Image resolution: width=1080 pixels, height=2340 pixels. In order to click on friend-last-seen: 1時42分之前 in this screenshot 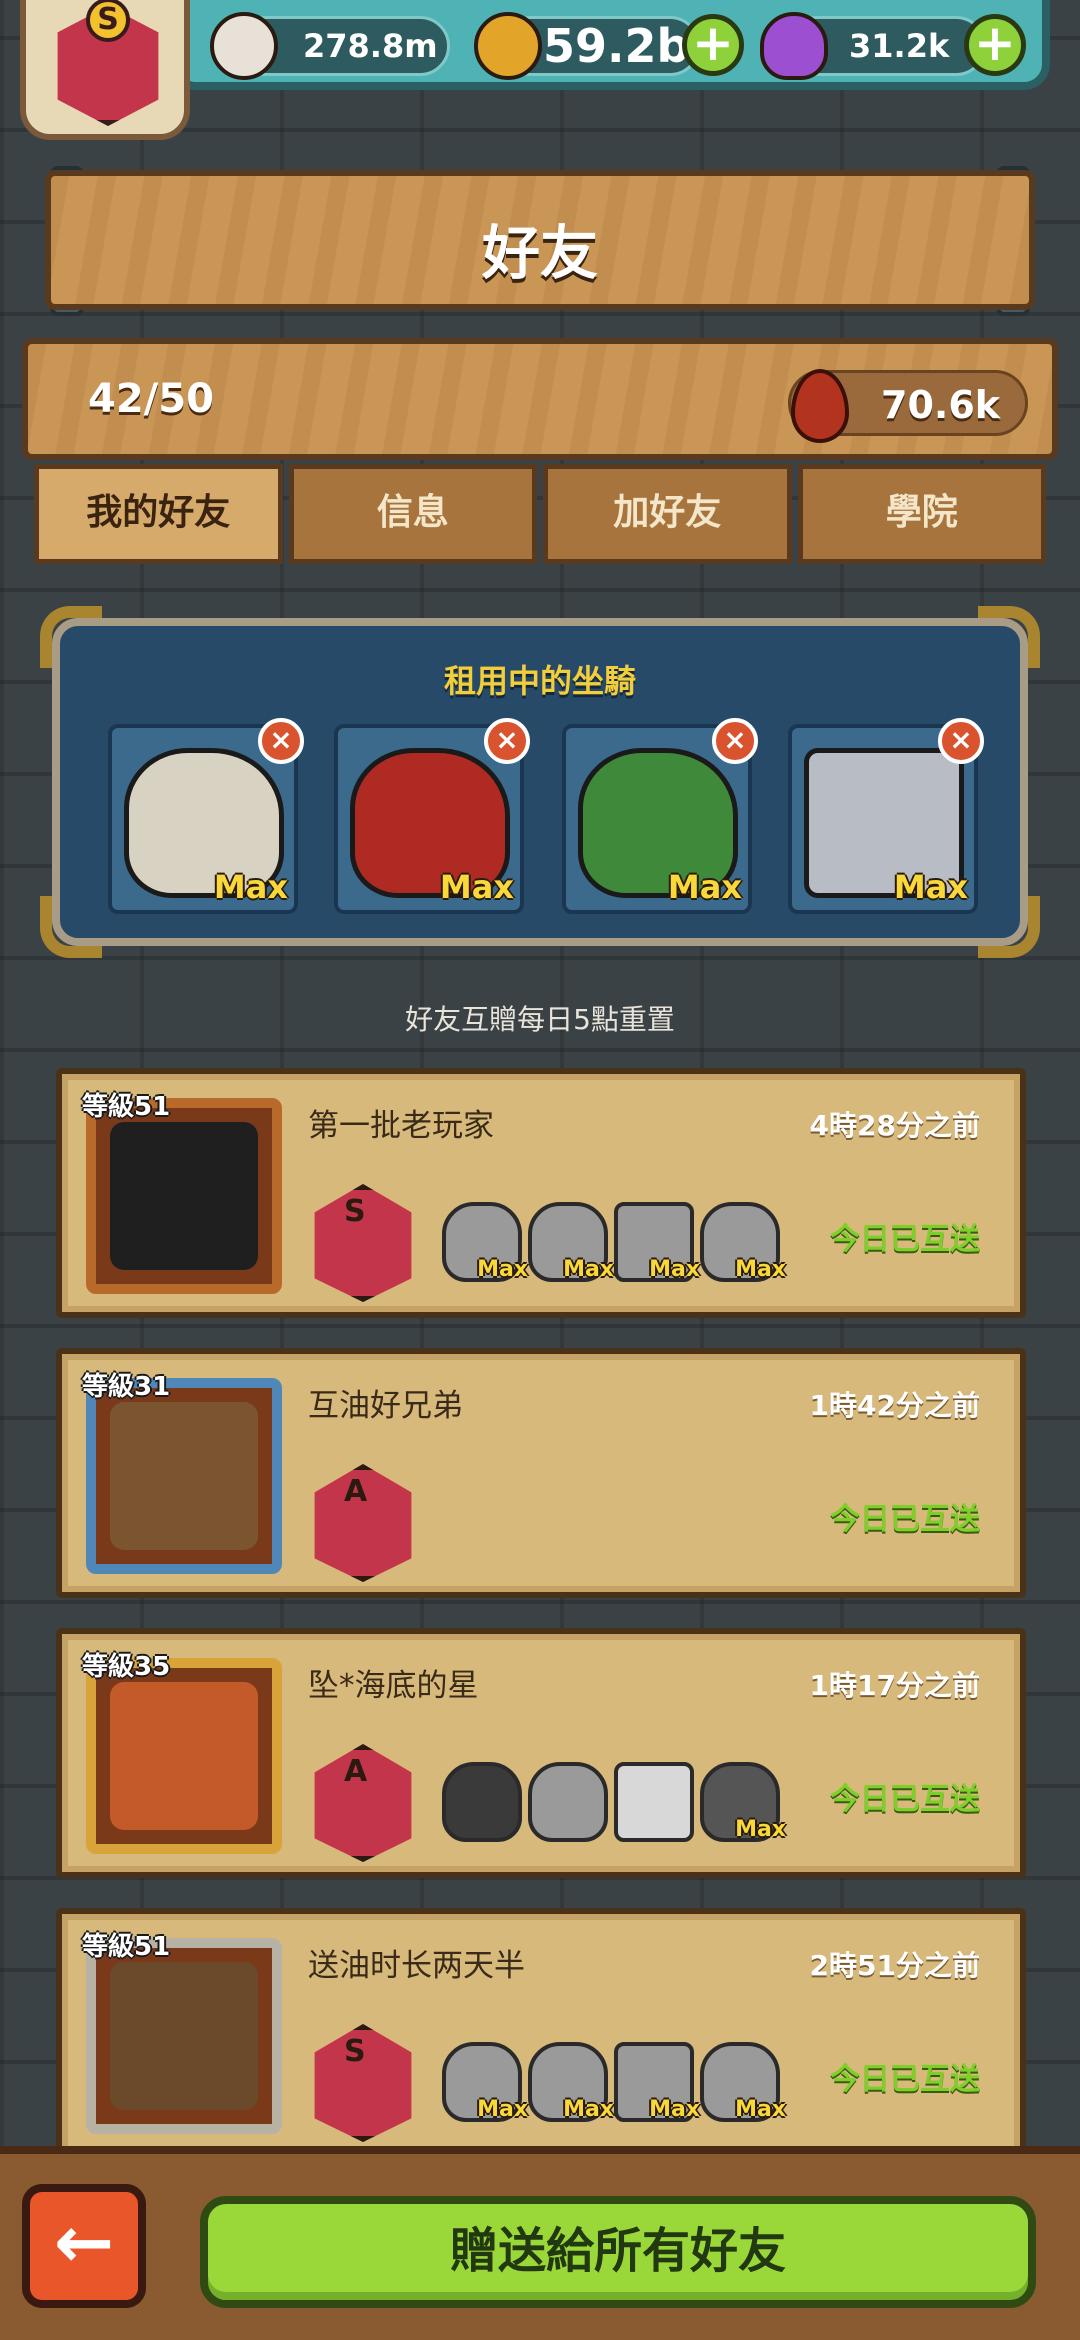, I will do `click(894, 1405)`.